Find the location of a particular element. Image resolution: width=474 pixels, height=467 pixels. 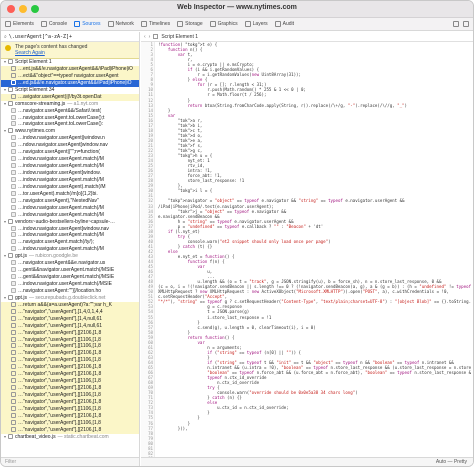

result-group-header: ▾ Script Element 1 is located at coordinates (70, 62).